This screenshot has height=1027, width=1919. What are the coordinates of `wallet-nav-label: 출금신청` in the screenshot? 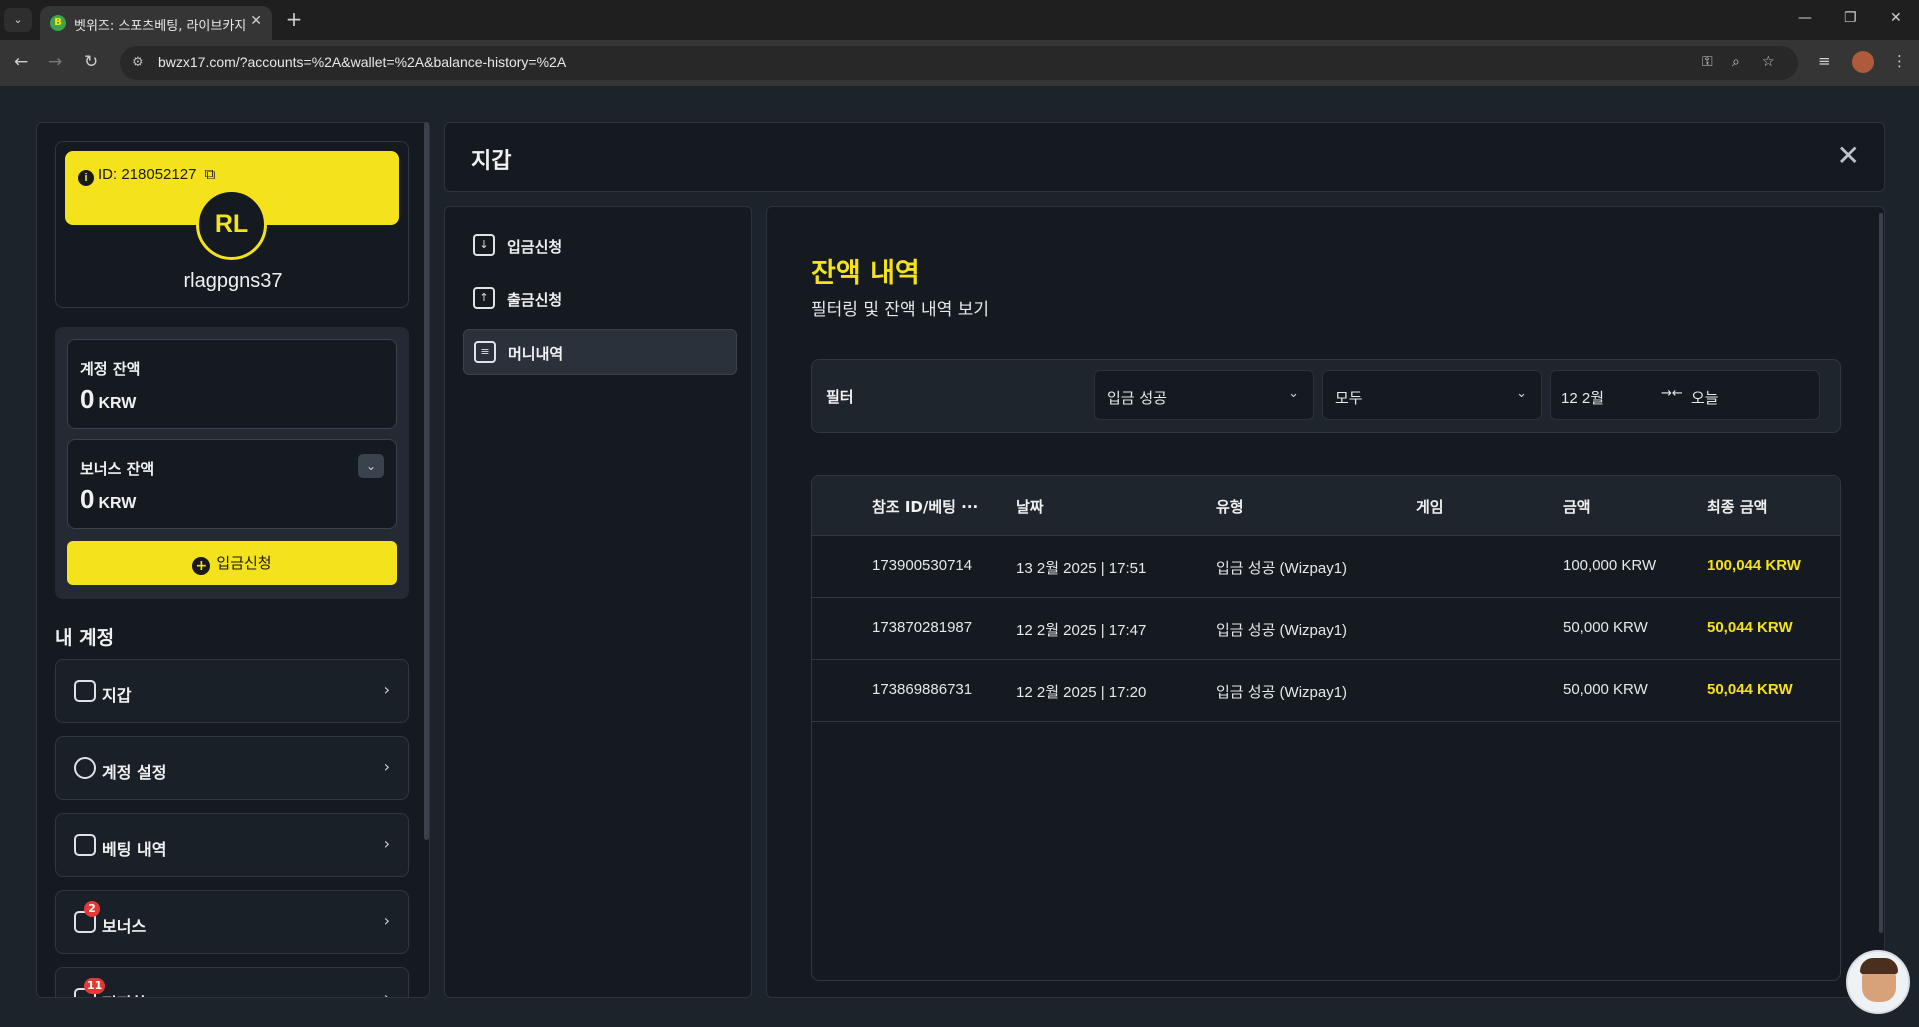 It's located at (535, 300).